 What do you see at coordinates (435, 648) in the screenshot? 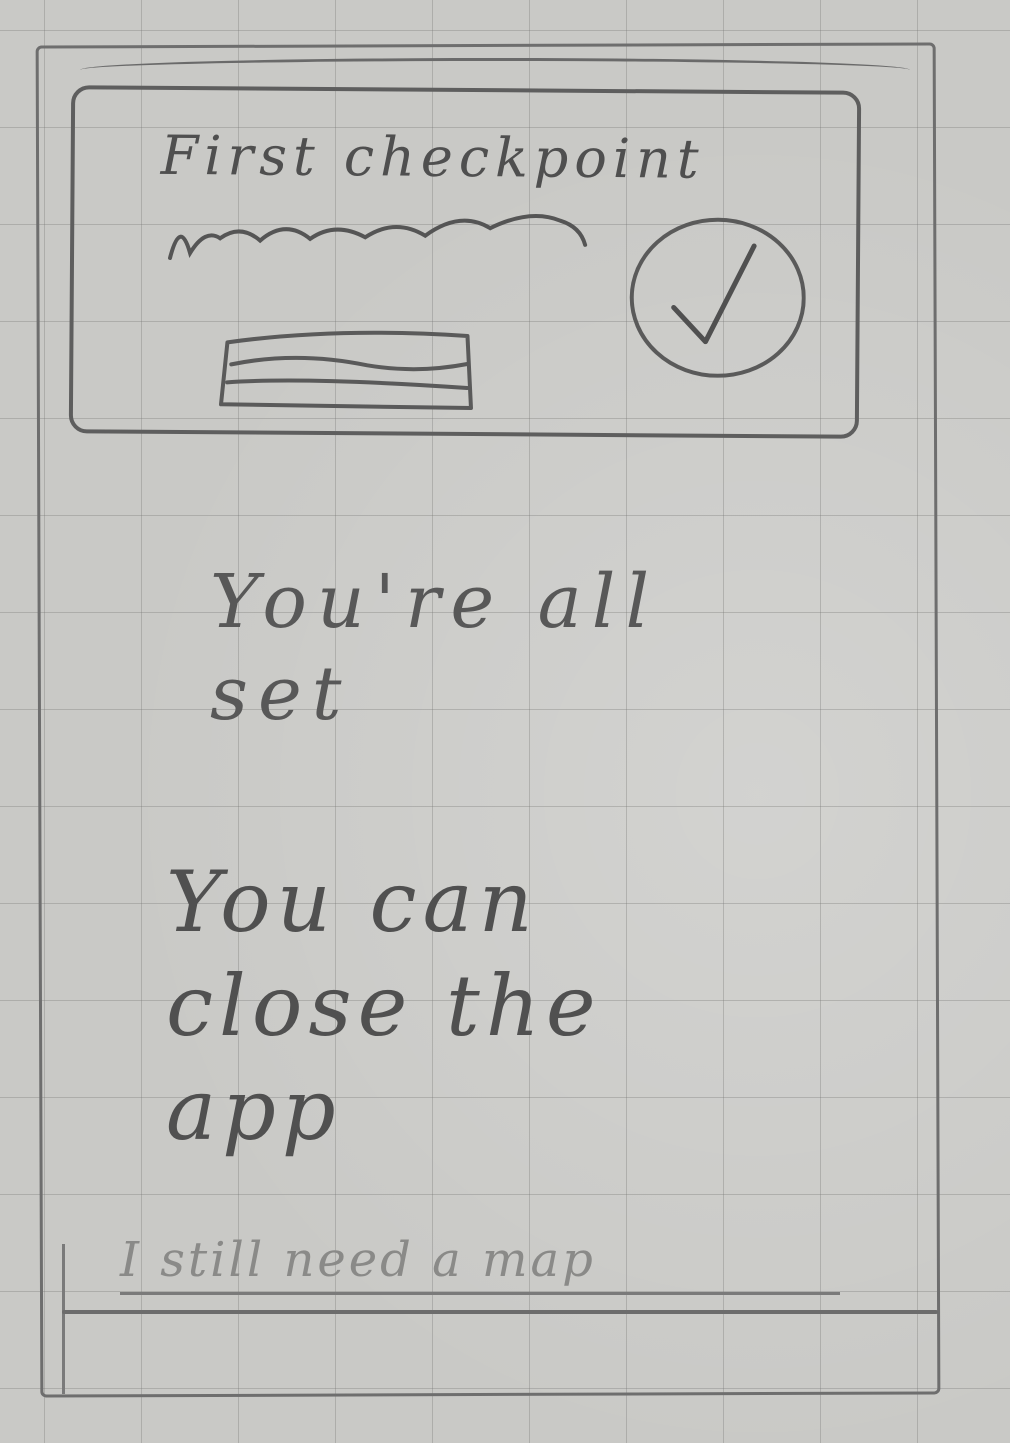
I see `all-set-message: You're all set` at bounding box center [435, 648].